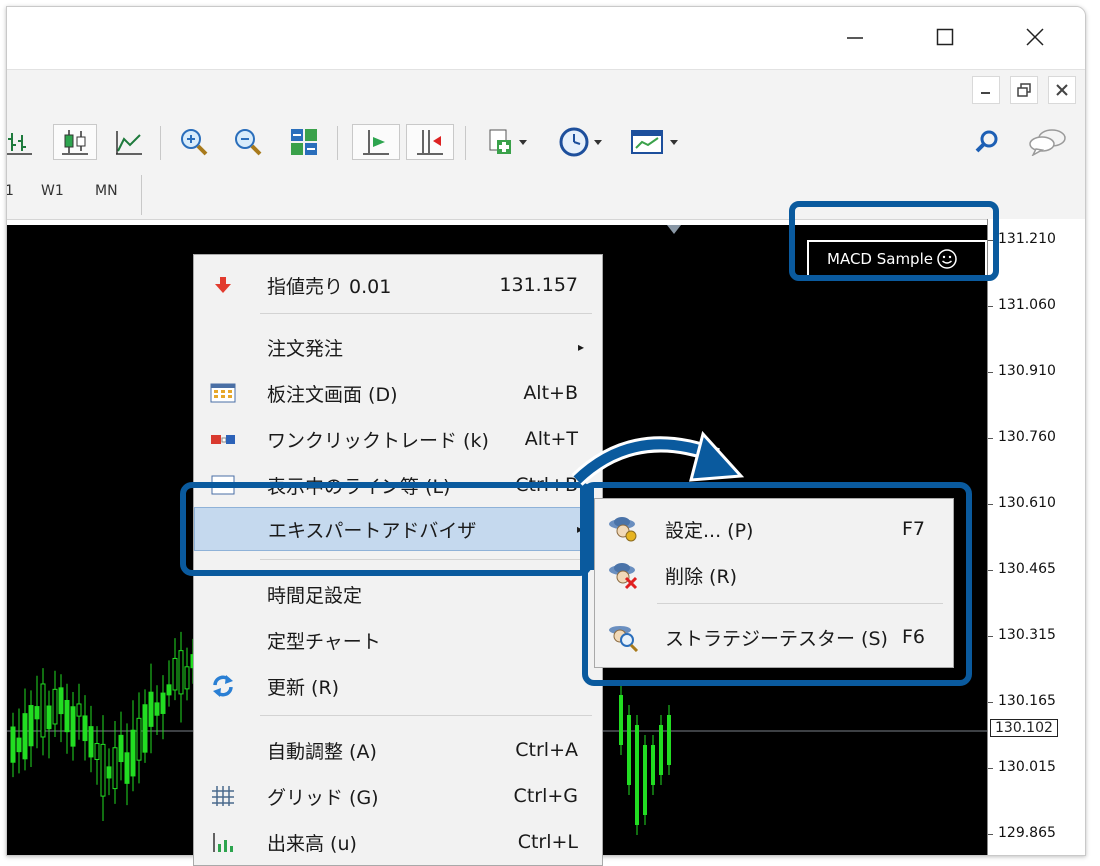 The height and width of the screenshot is (866, 1100). Describe the element at coordinates (545, 796) in the screenshot. I see `menu-item-shortcut: Ctrl+G` at that location.